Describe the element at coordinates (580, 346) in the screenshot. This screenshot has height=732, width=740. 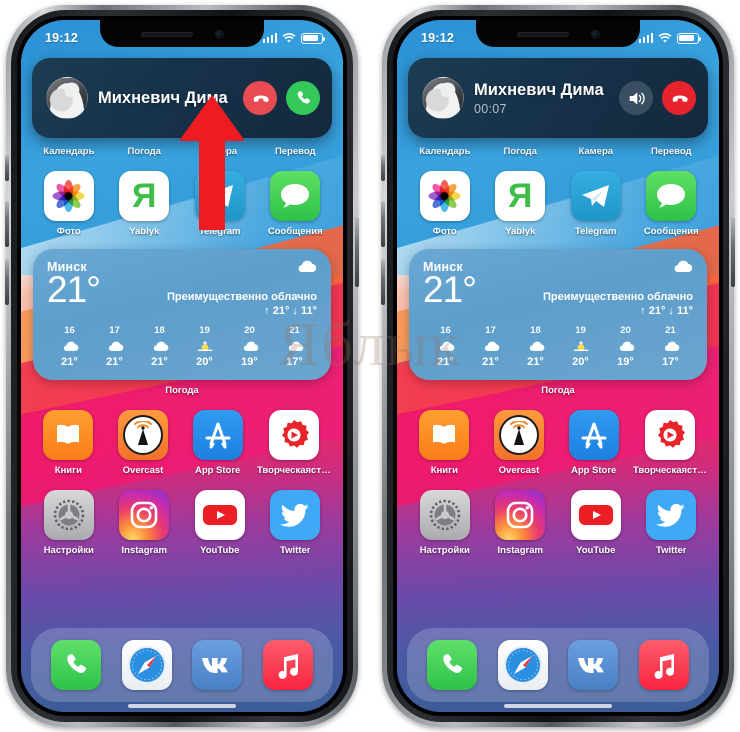
I see `sunset-icon` at that location.